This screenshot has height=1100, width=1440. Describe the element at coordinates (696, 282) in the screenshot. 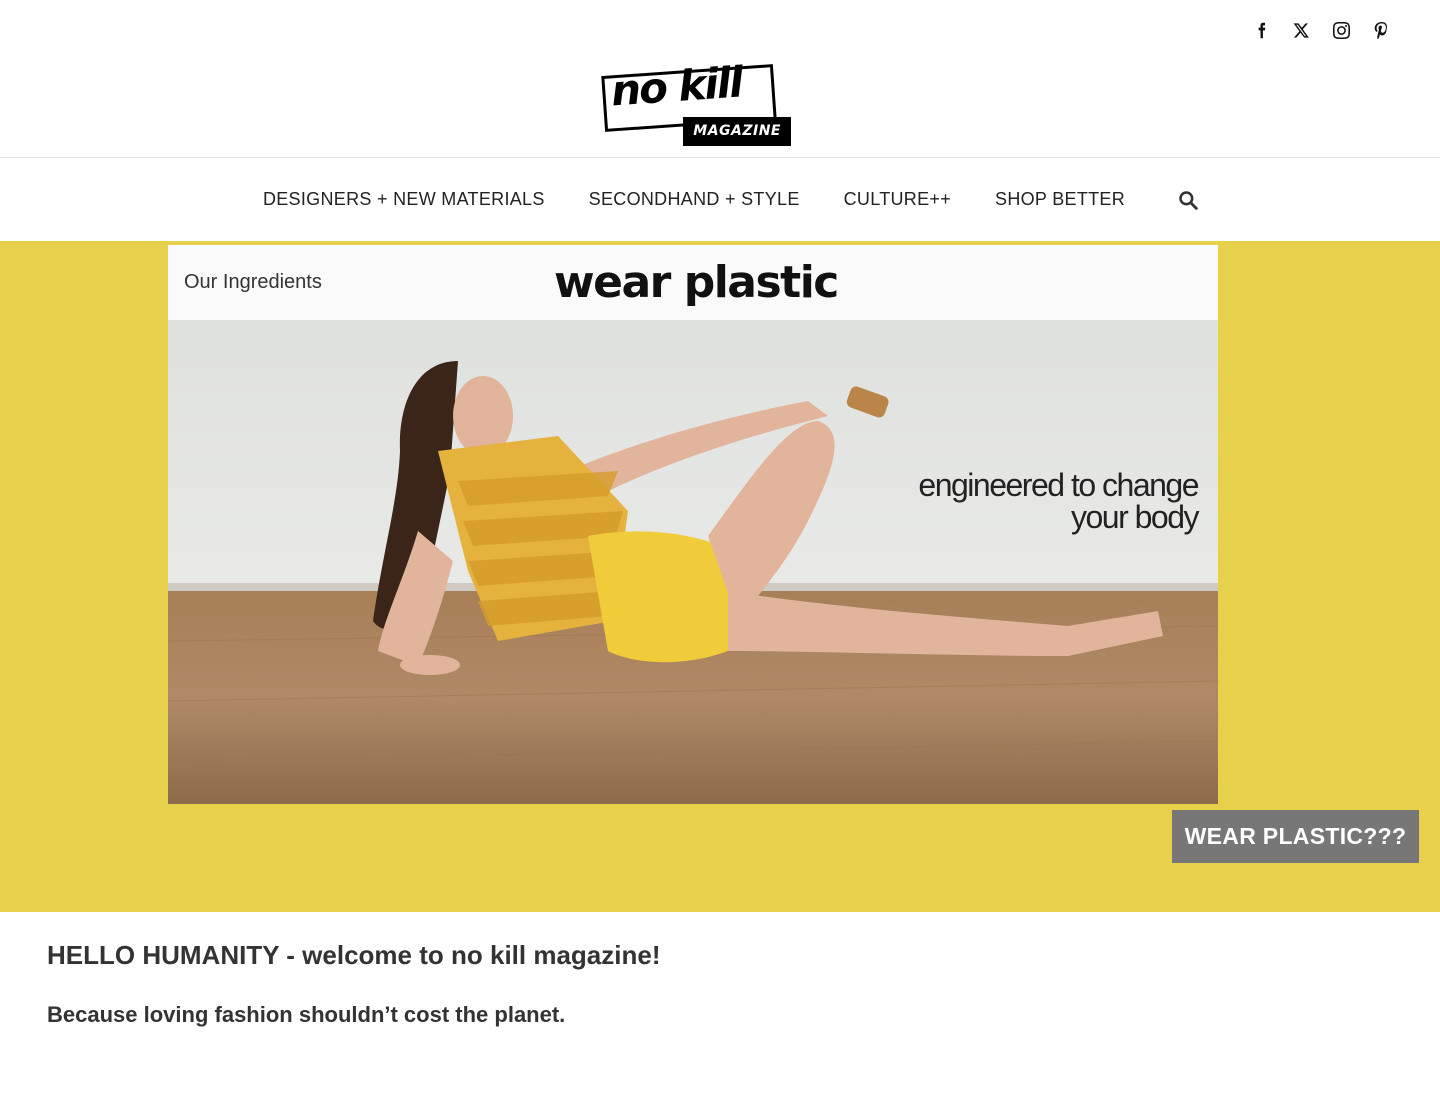

I see `ad-brand-title: wear plastic` at that location.